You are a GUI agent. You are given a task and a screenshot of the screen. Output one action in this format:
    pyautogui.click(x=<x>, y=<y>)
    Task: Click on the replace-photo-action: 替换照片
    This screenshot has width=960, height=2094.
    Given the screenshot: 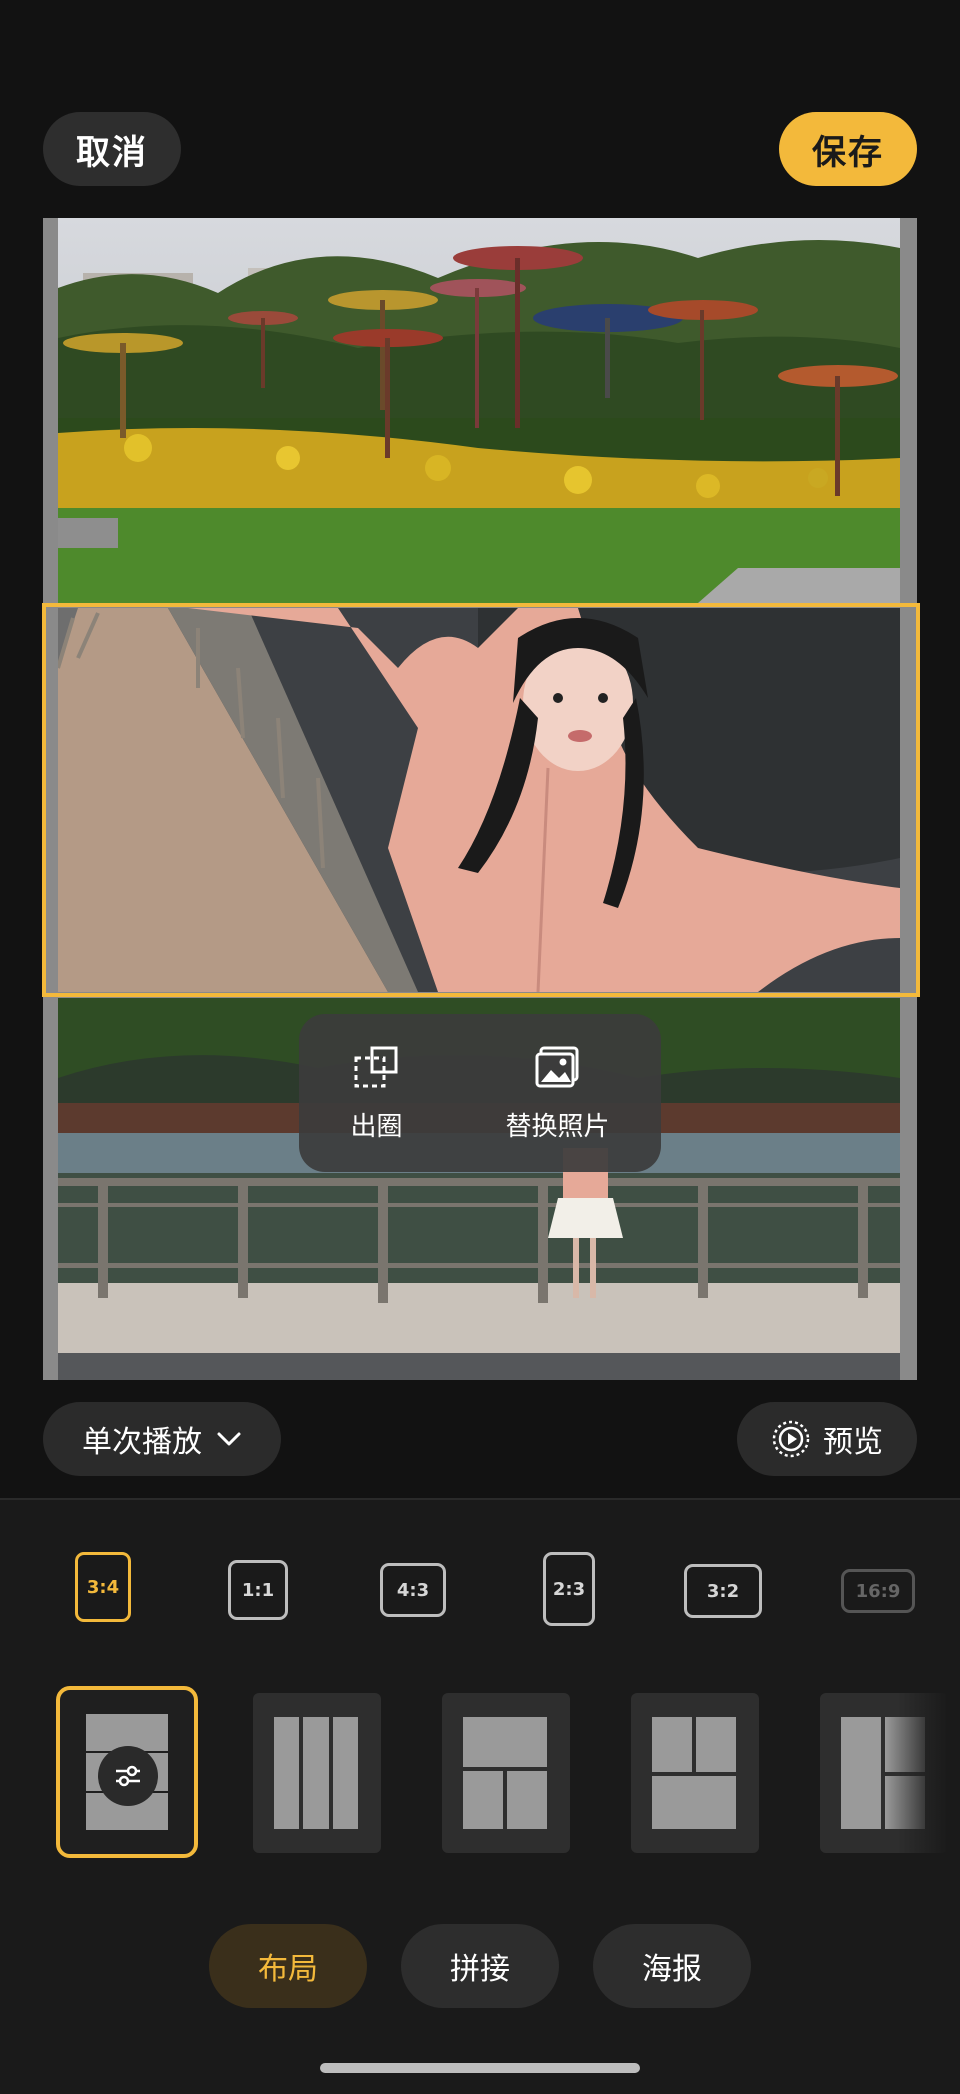 What is the action you would take?
    pyautogui.click(x=557, y=1093)
    